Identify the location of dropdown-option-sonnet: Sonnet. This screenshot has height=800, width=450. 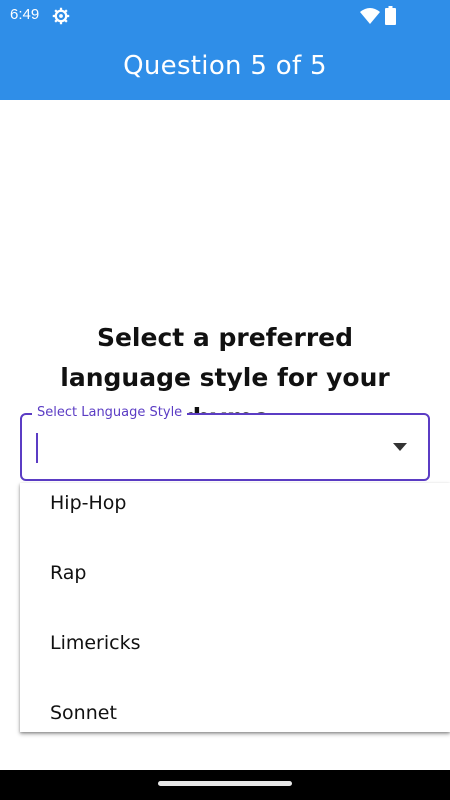
(235, 705).